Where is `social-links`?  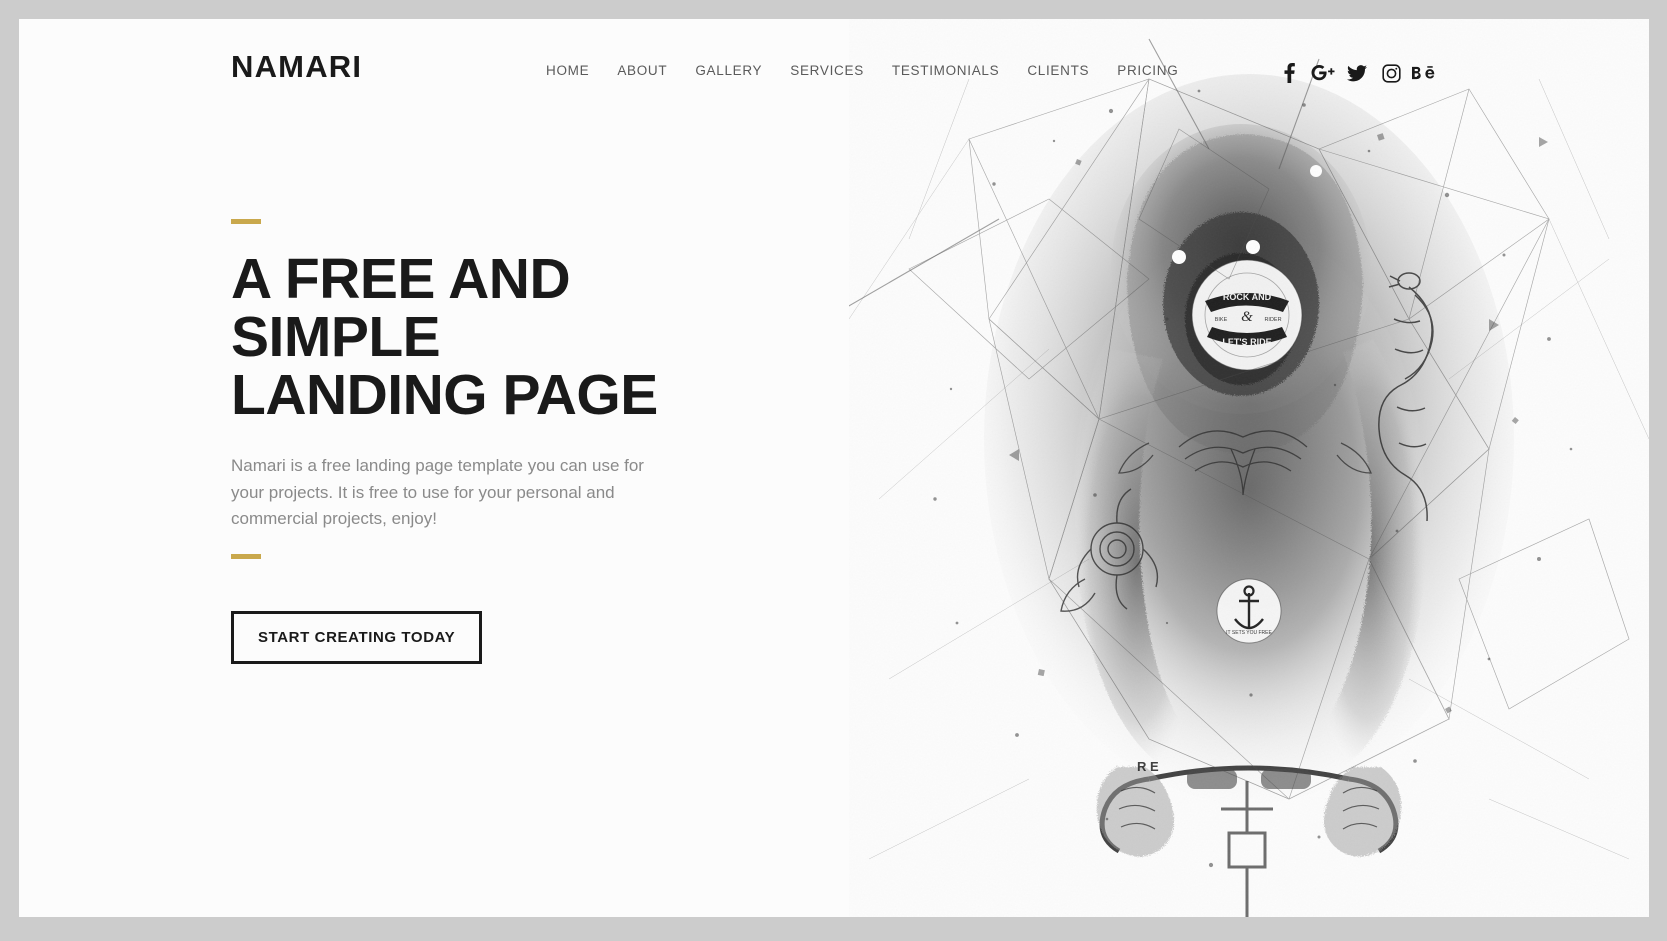
social-links is located at coordinates (1357, 73).